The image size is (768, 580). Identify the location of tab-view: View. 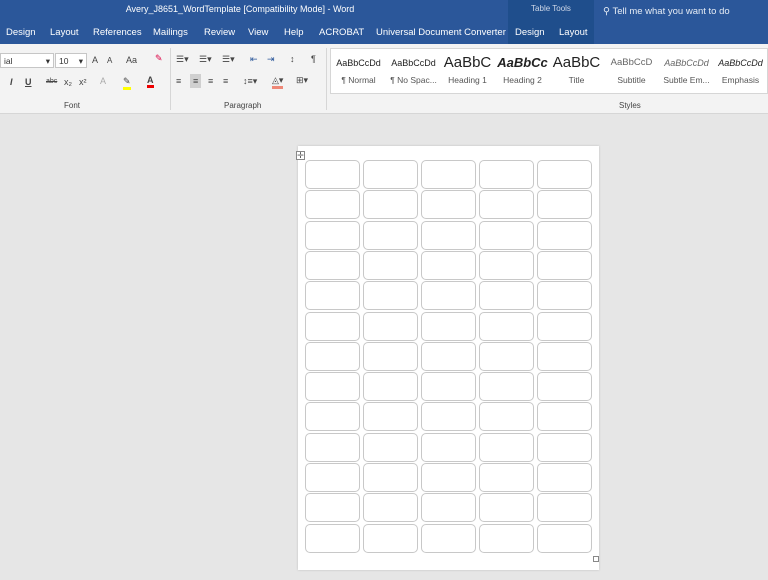
(258, 32).